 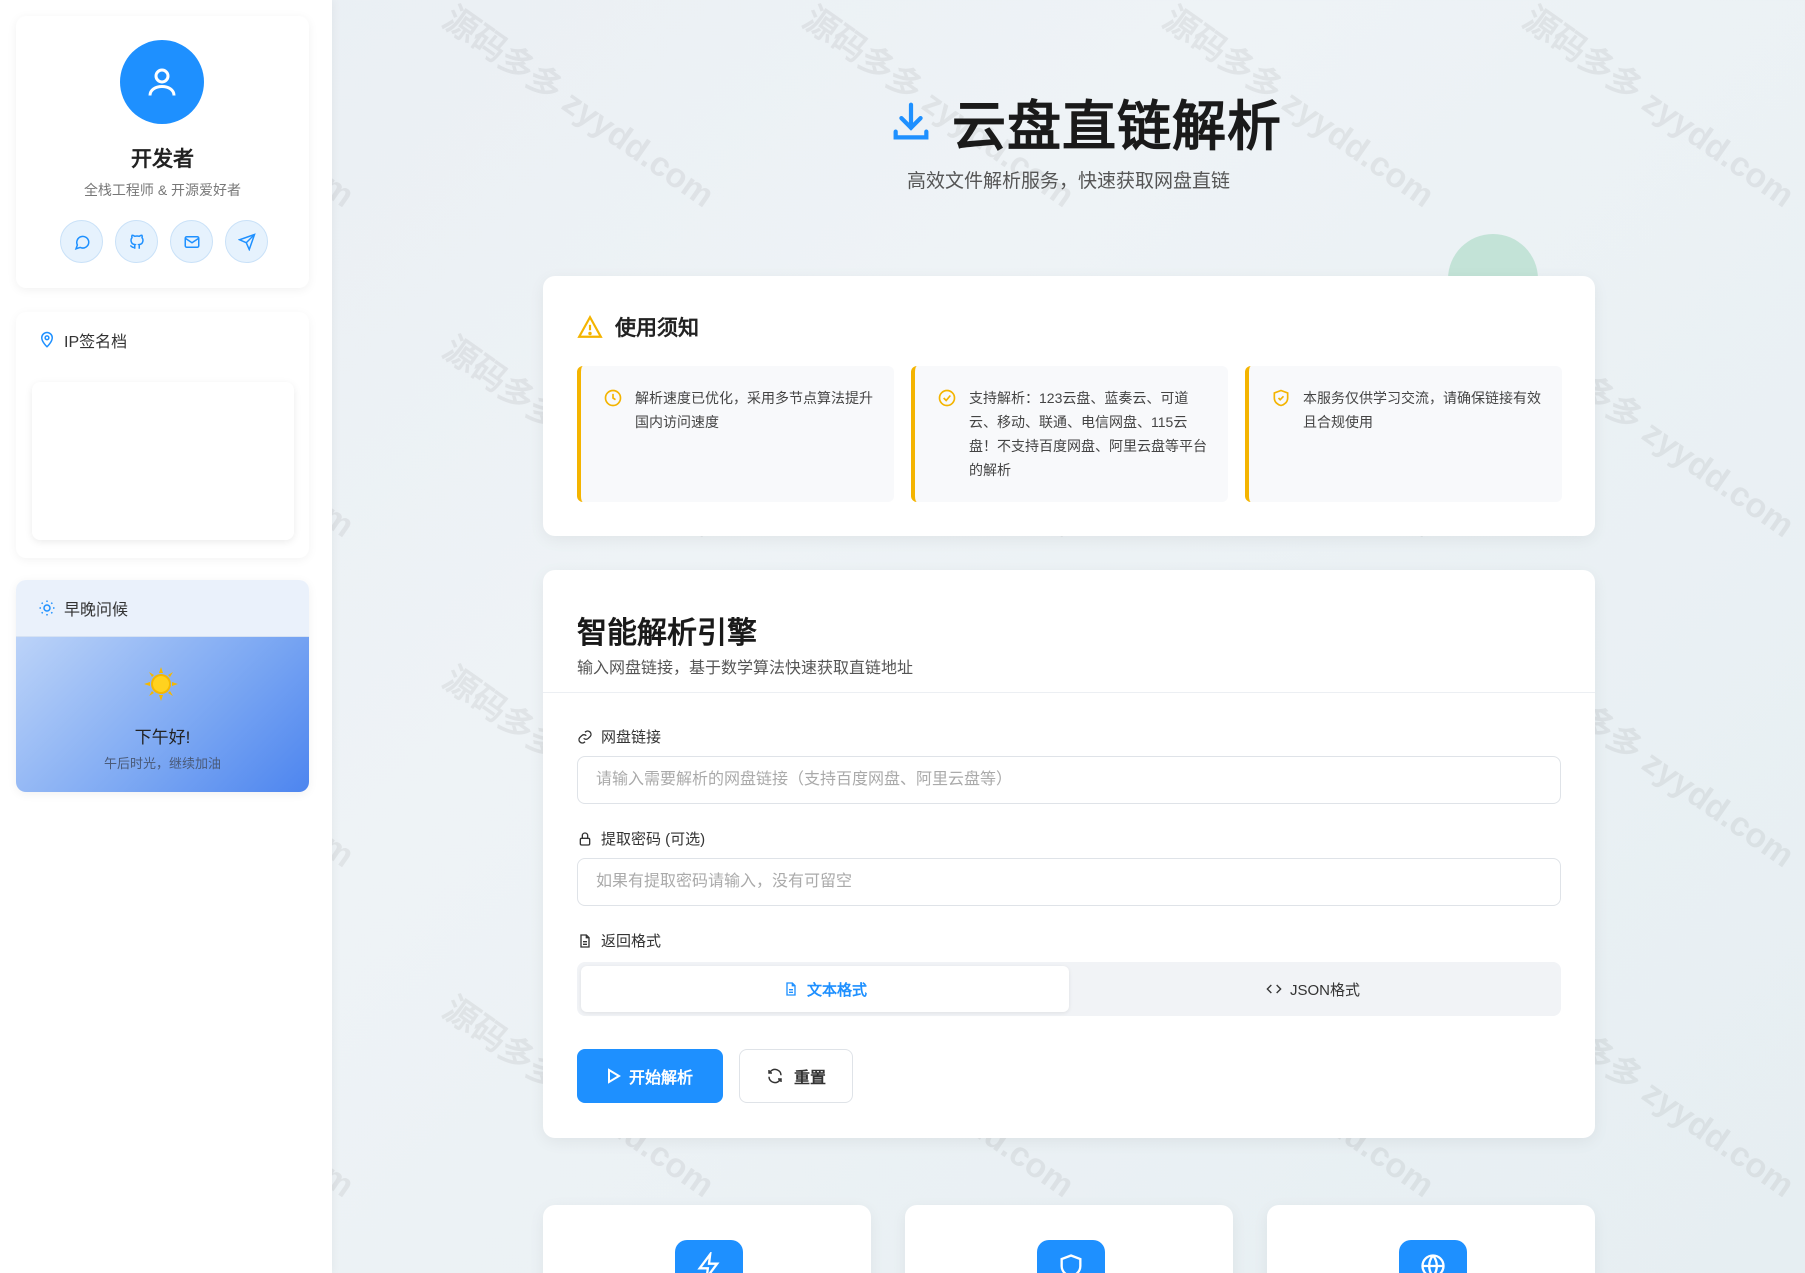 What do you see at coordinates (754, 410) in the screenshot?
I see `notice-text: 解析速度已优化，采用多节点算法提升国内访问速度` at bounding box center [754, 410].